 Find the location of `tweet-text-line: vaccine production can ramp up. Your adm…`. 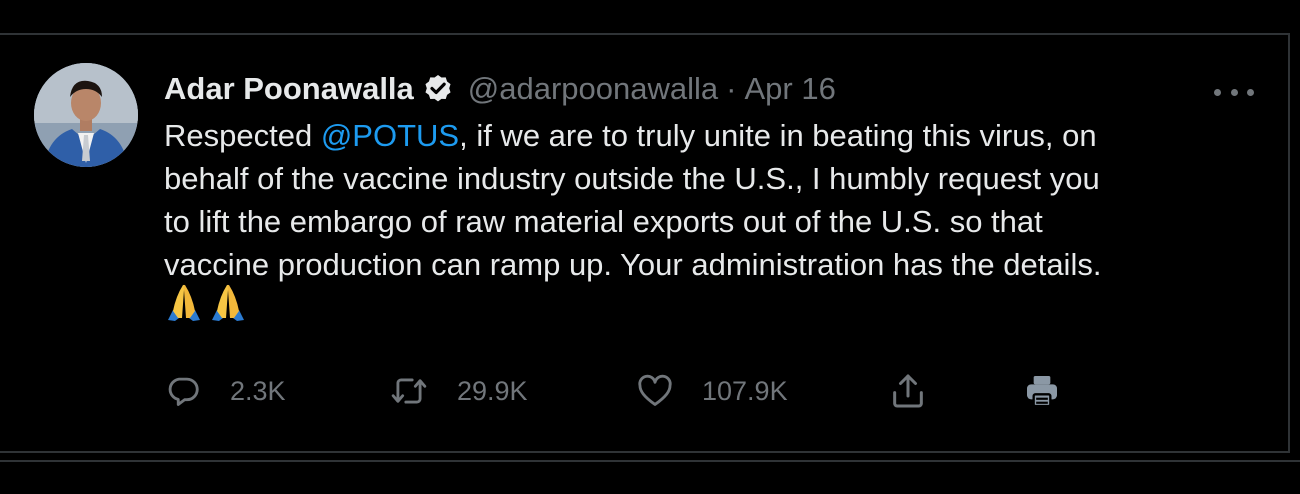

tweet-text-line: vaccine production can ramp up. Your adm… is located at coordinates (633, 264).